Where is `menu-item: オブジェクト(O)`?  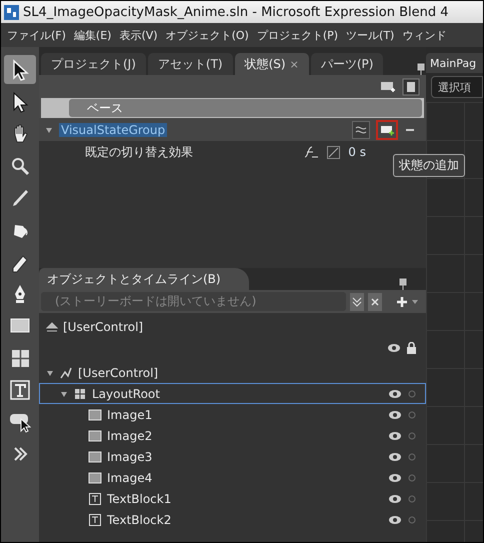
menu-item: オブジェクト(O) is located at coordinates (207, 35).